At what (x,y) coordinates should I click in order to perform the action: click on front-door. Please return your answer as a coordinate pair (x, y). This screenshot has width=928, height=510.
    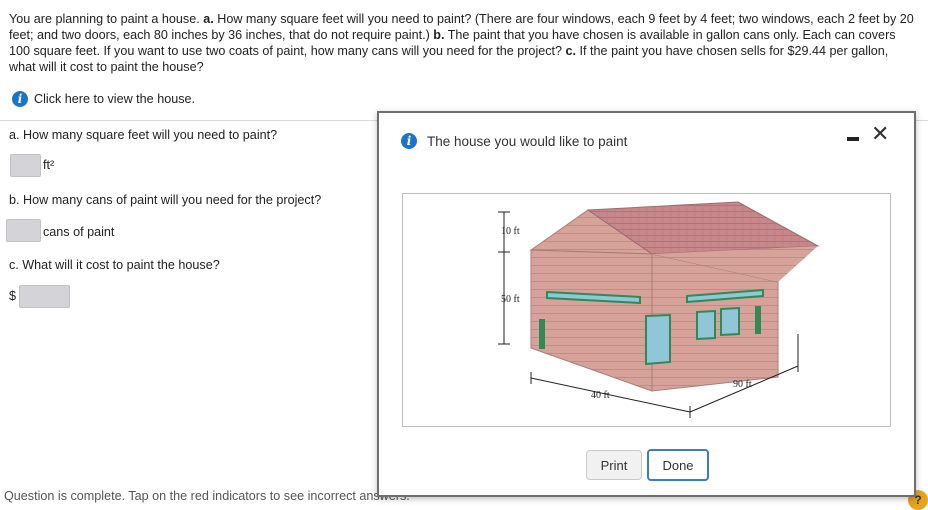
    Looking at the image, I should click on (542, 334).